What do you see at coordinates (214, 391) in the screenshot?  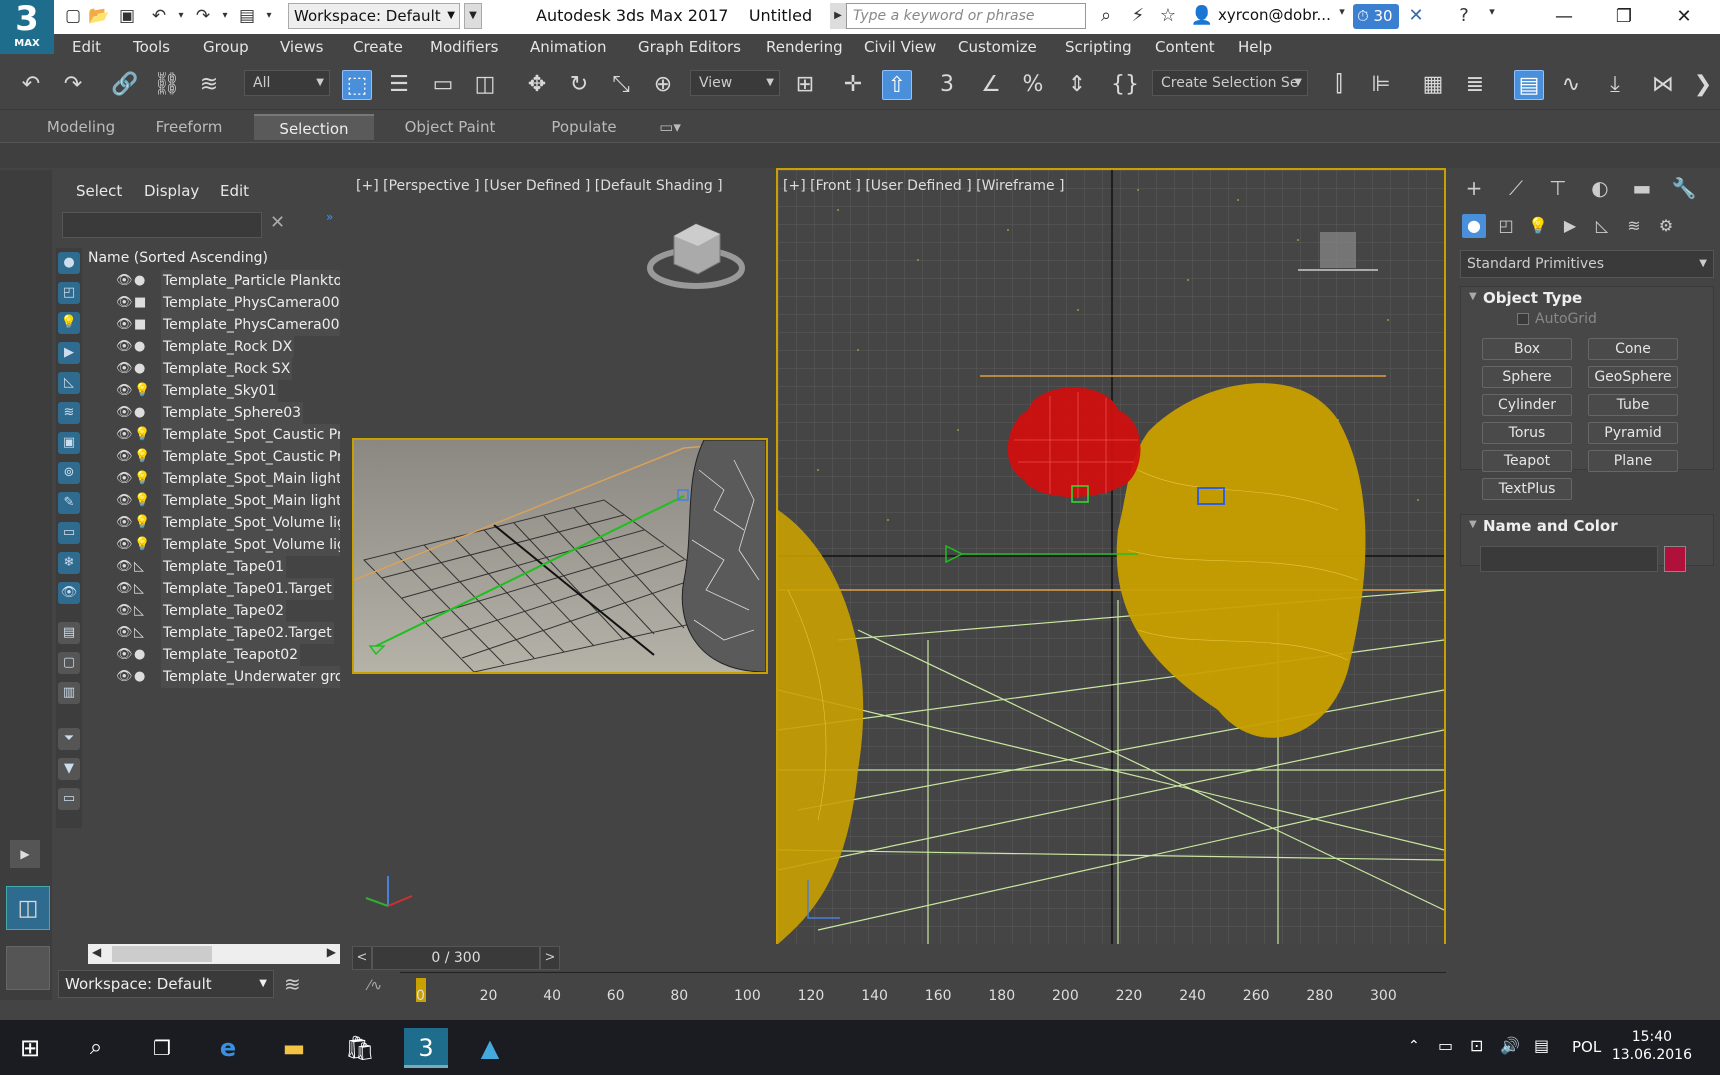 I see `list-item: 👁 💡 Template_Sky01` at bounding box center [214, 391].